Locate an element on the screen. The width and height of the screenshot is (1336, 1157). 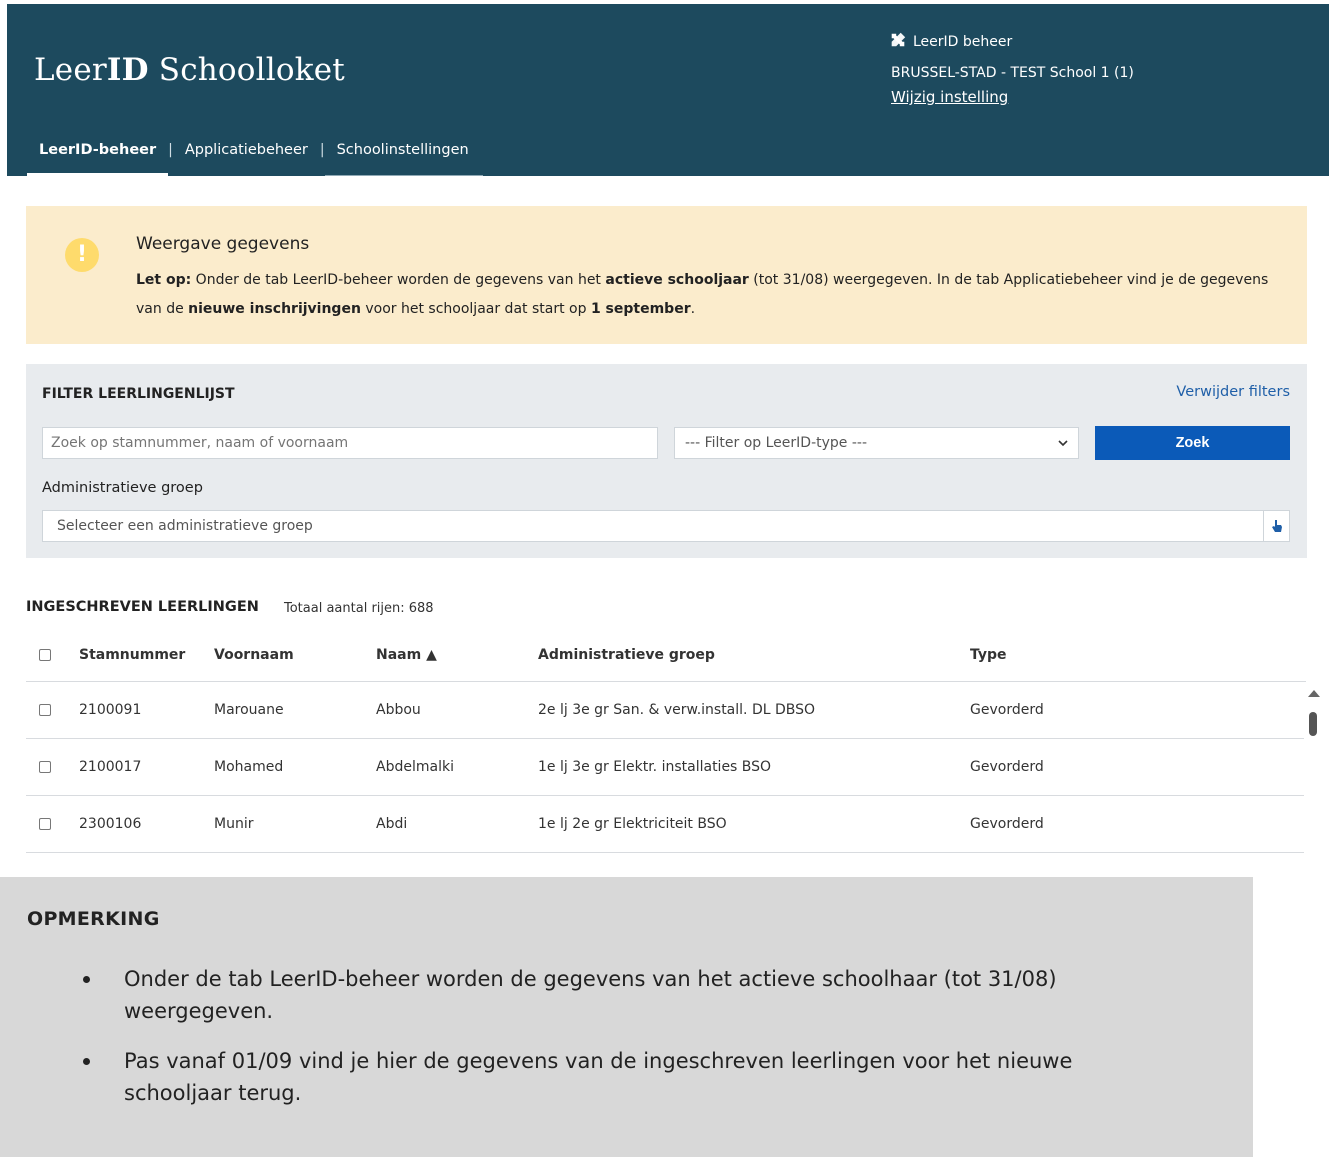
brand-bold: ID is located at coordinates (127, 70).